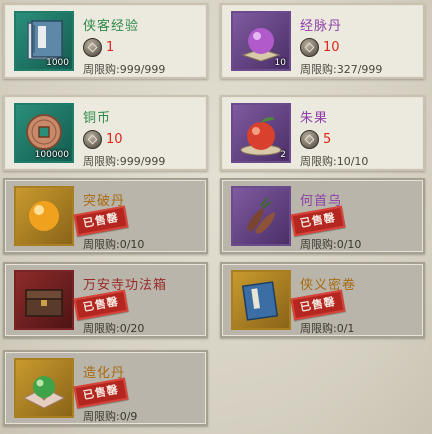 This screenshot has width=432, height=434. Describe the element at coordinates (341, 69) in the screenshot. I see `weekly-limit: 周限购:327/999` at that location.